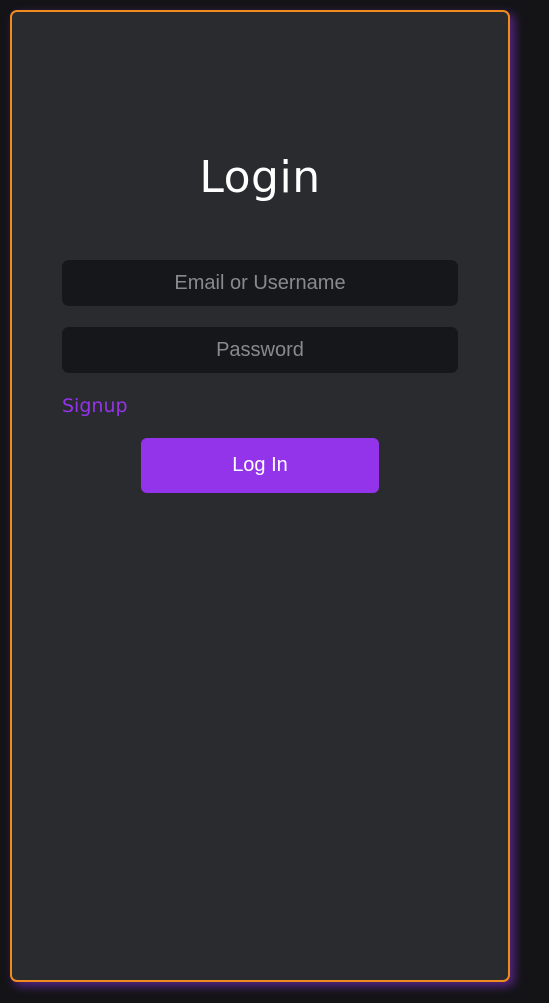 The height and width of the screenshot is (1003, 549). I want to click on page-title: Login, so click(260, 177).